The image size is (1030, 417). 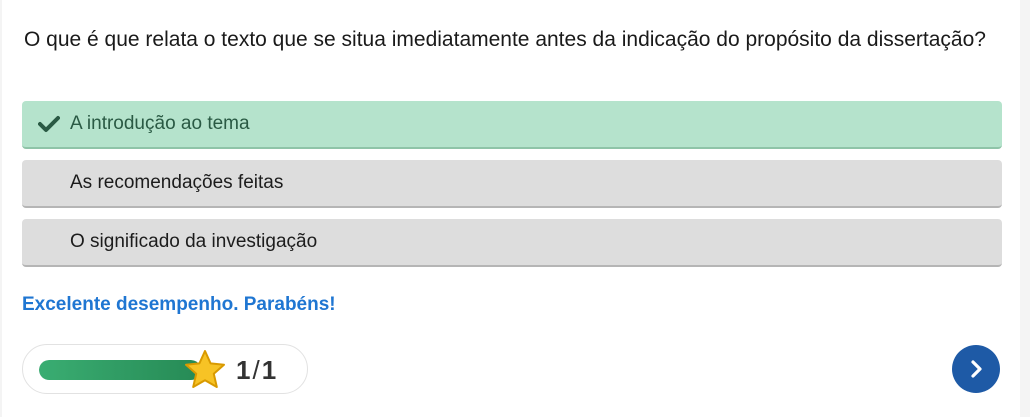 I want to click on feedback-message: Excelente desempenho. Parabéns!, so click(x=179, y=304).